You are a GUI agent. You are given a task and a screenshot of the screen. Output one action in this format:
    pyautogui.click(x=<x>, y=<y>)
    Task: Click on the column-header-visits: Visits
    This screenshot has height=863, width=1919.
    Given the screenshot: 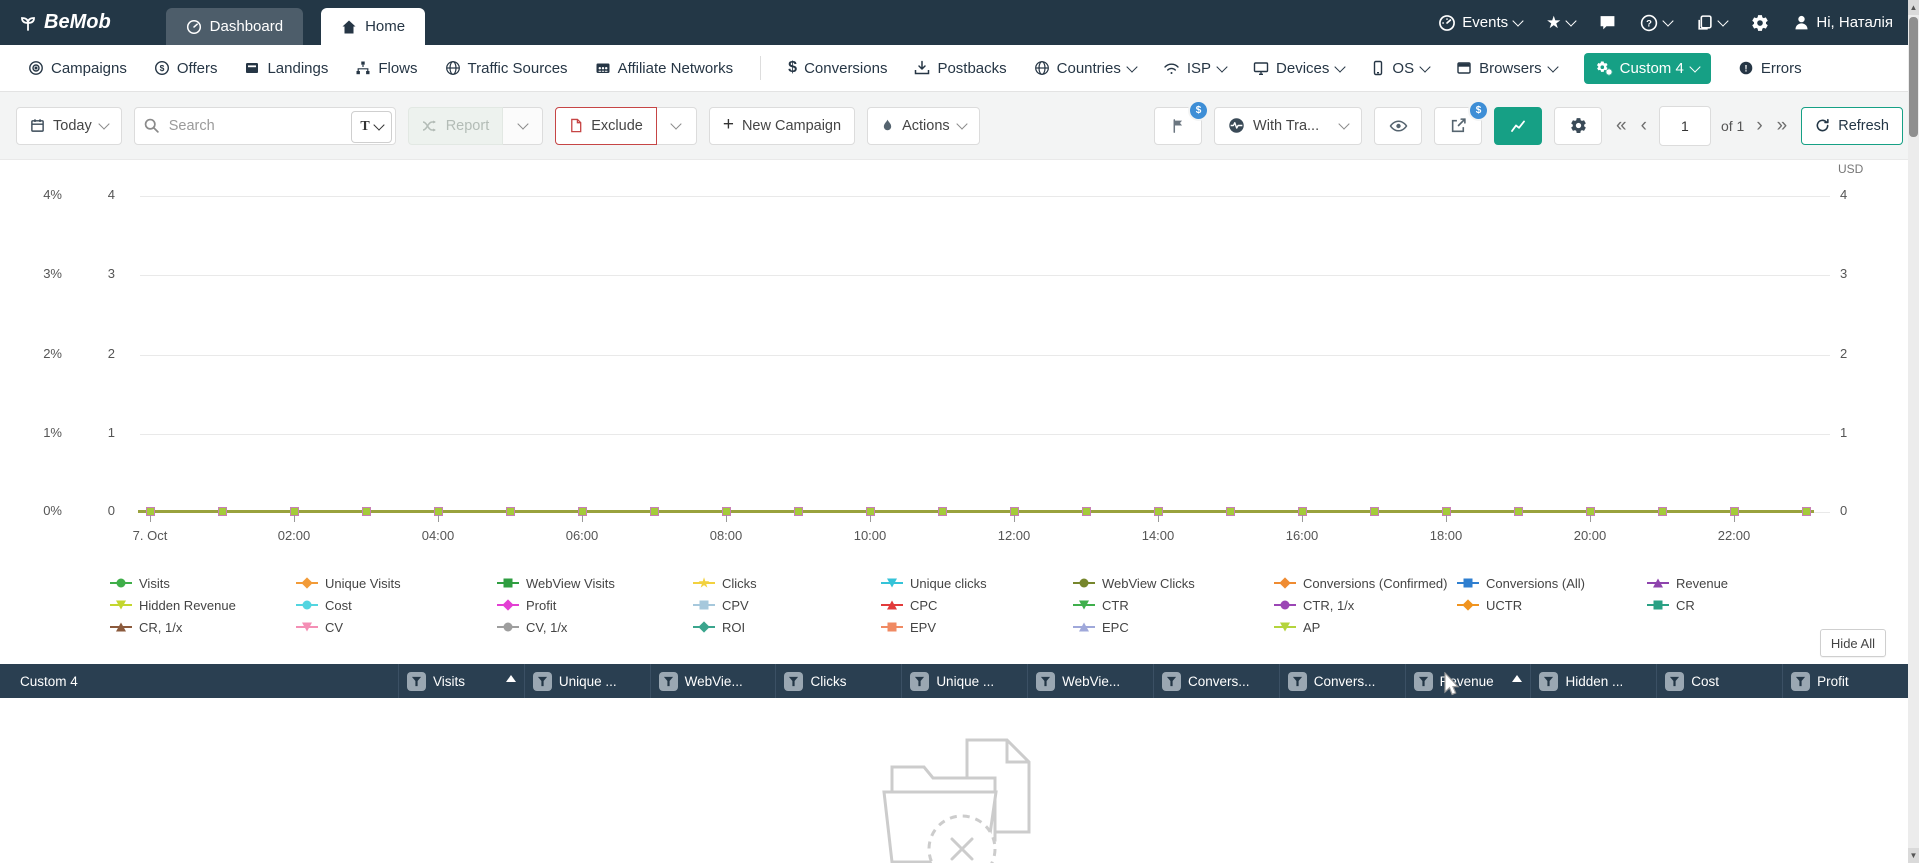 What is the action you would take?
    pyautogui.click(x=461, y=681)
    